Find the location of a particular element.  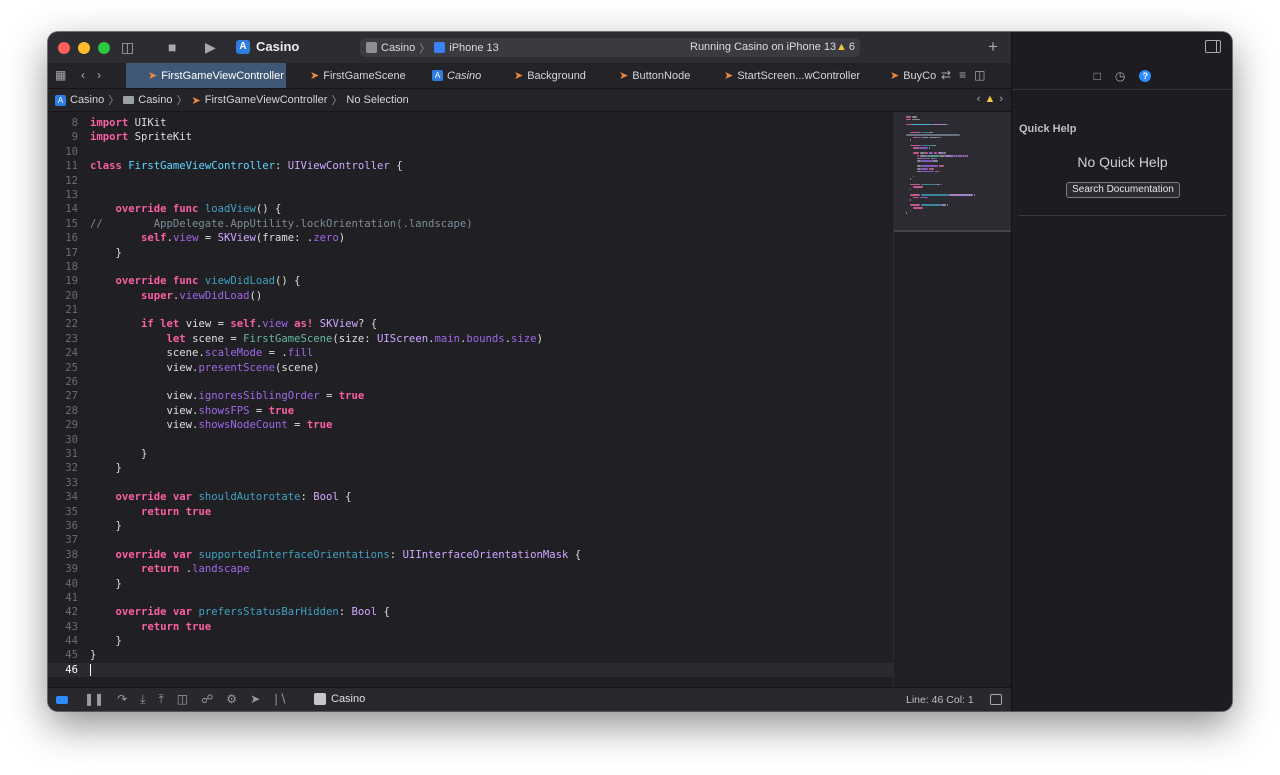

related-items-icon: ⇄ is located at coordinates (946, 75).